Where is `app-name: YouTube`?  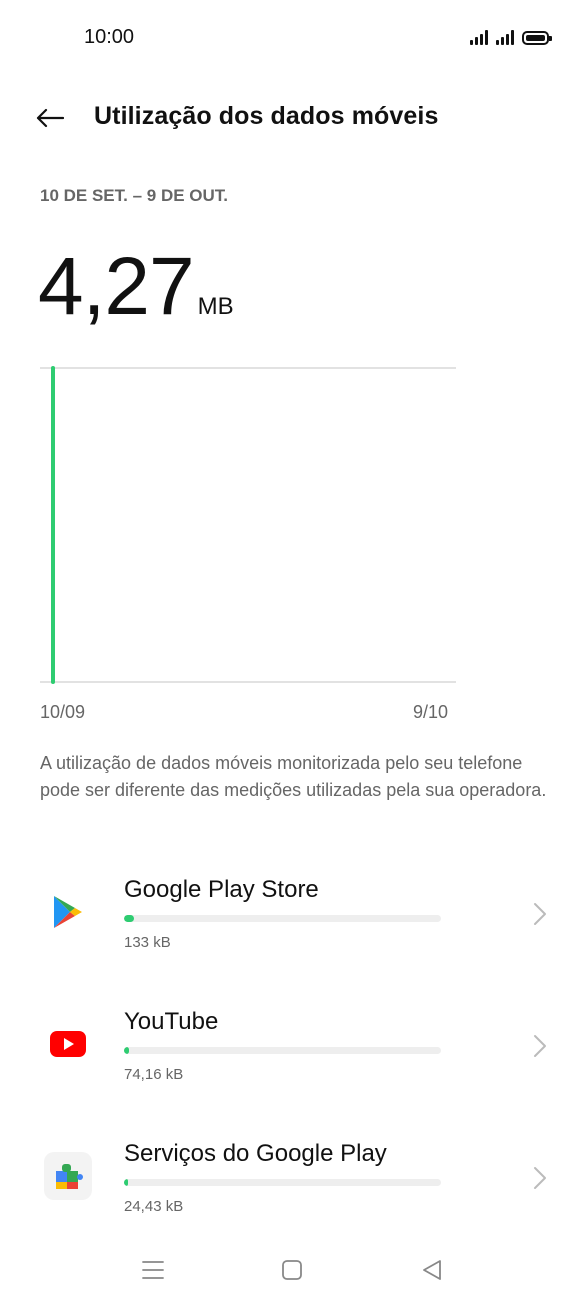
app-name: YouTube is located at coordinates (171, 1021).